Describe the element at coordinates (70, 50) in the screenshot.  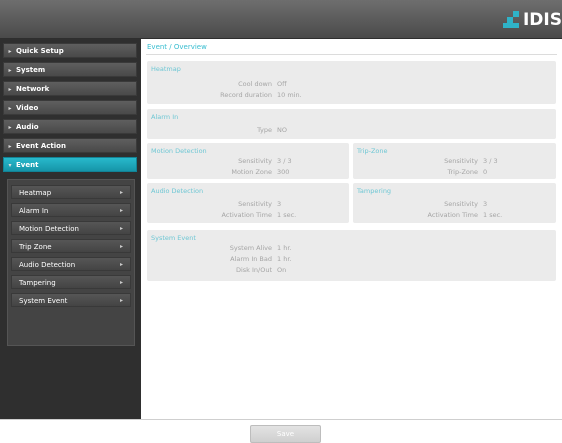
I see `menu-item-quick-setup: ▸ Quick Setup` at that location.